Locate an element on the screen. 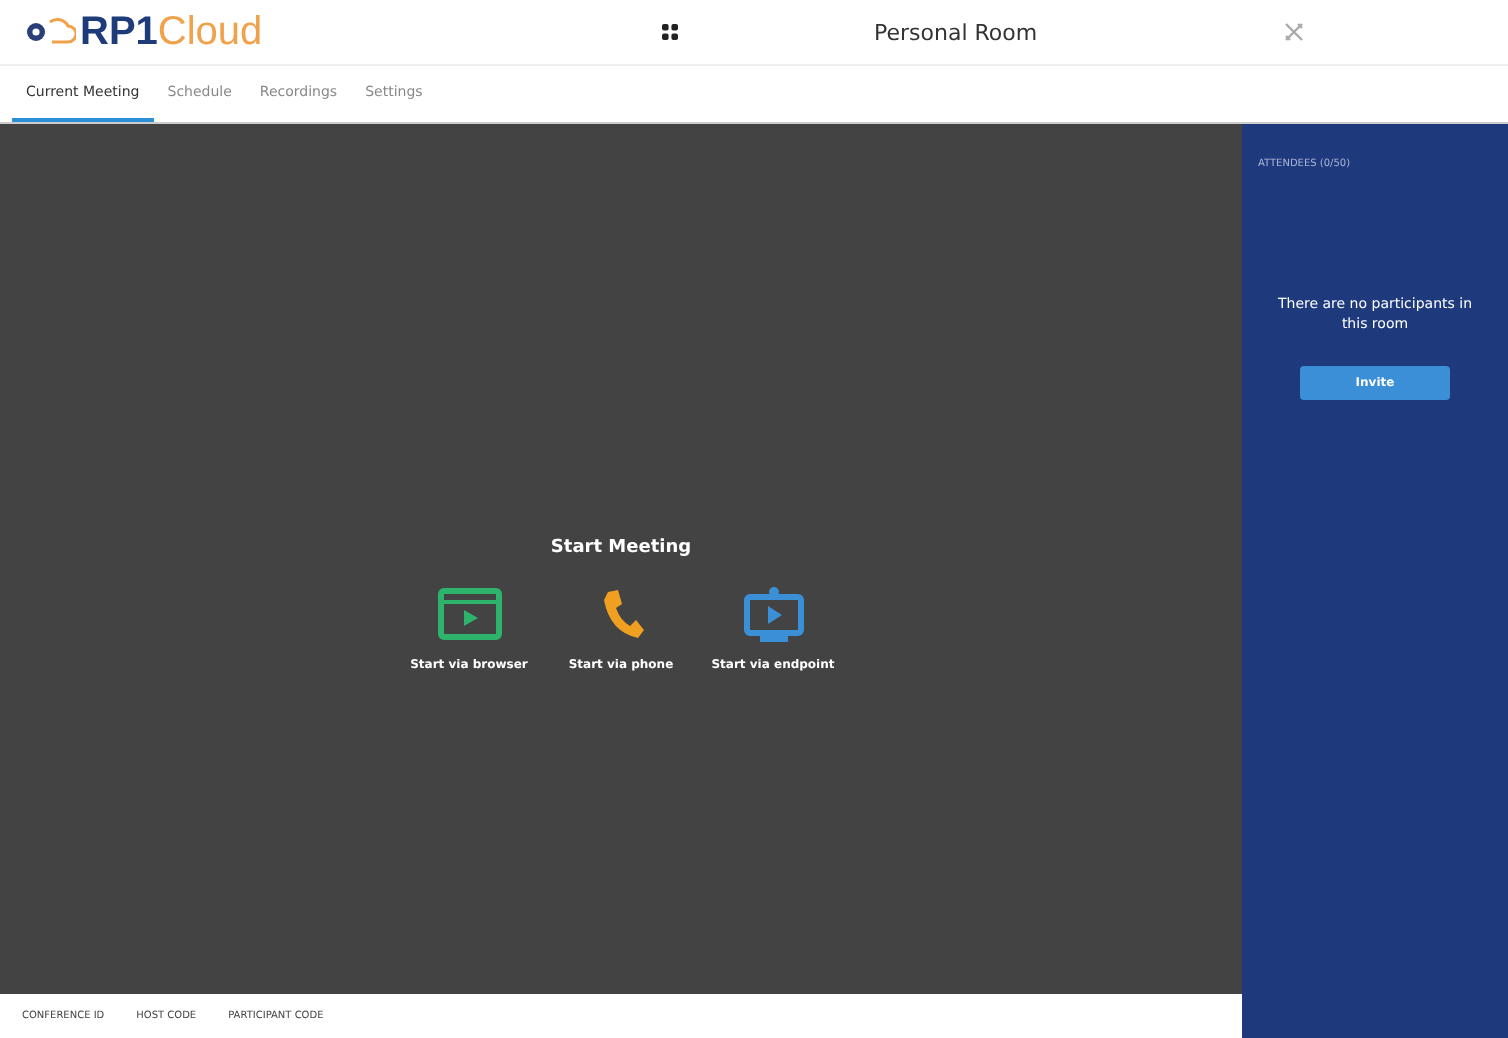 Image resolution: width=1508 pixels, height=1038 pixels. apps-grid-icon is located at coordinates (670, 32).